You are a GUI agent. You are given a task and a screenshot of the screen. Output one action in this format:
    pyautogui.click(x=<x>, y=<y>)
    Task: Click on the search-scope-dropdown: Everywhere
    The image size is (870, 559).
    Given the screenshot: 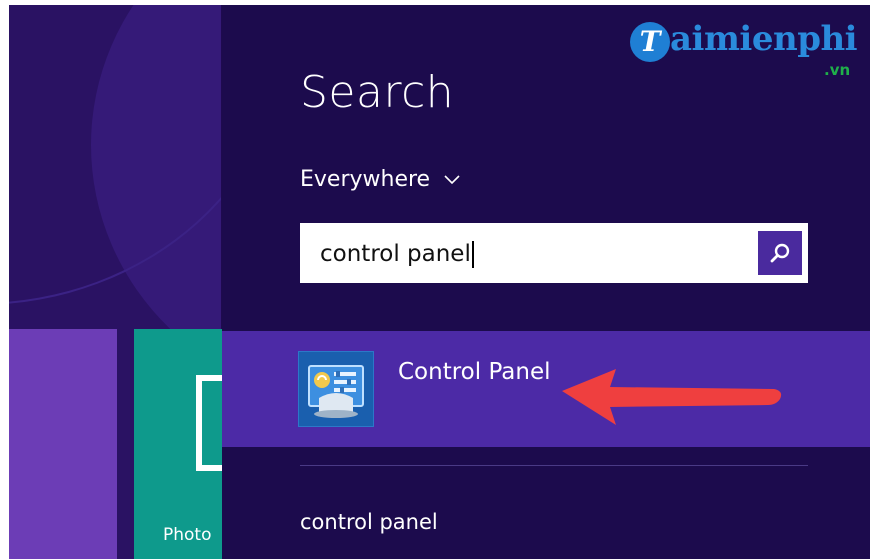 What is the action you would take?
    pyautogui.click(x=380, y=179)
    